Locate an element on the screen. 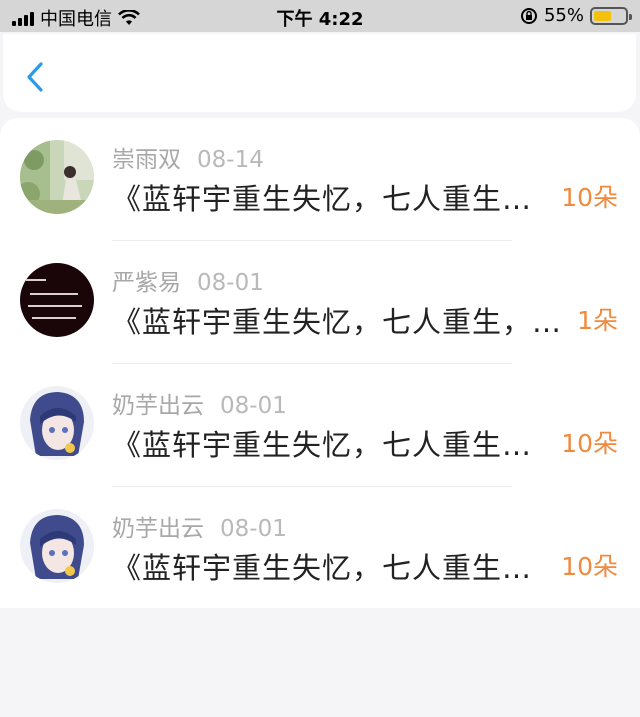 The image size is (640, 717). status-bar: 中国电信 下午 4:22 55% is located at coordinates (320, 16).